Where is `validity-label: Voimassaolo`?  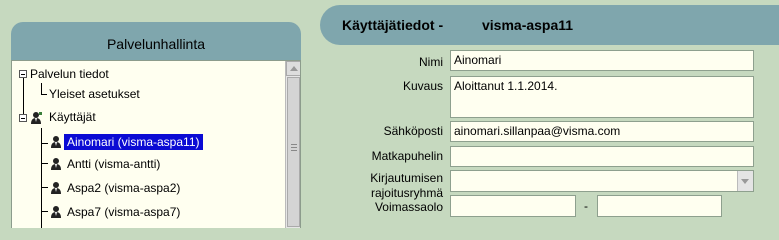 validity-label: Voimassaolo is located at coordinates (408, 207).